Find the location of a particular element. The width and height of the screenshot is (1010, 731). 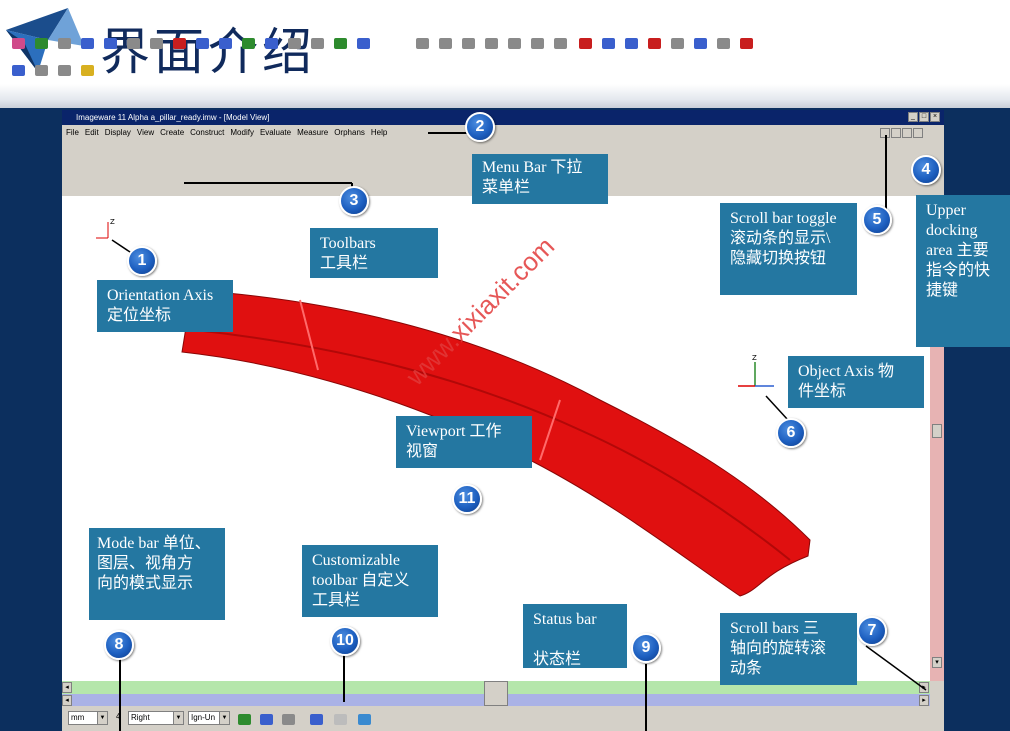

menu-create: Create is located at coordinates (172, 132).